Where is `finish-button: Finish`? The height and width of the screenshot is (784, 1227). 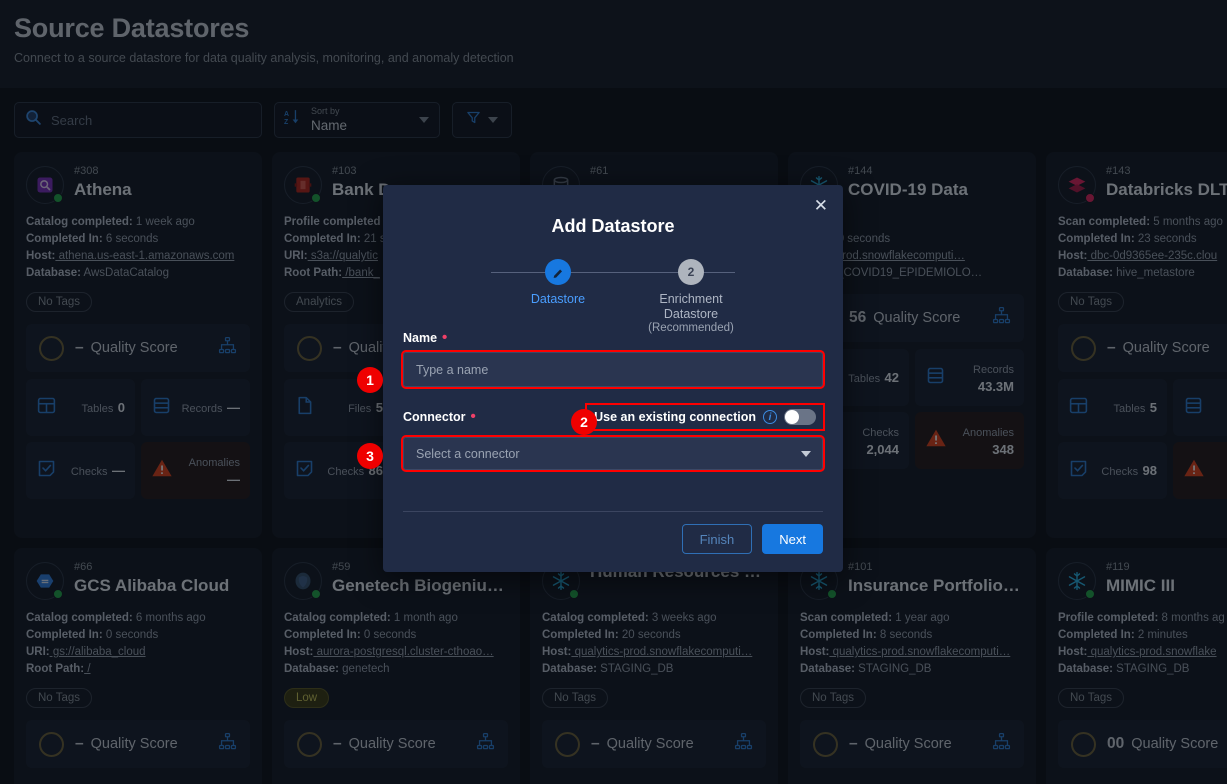
finish-button: Finish is located at coordinates (717, 539).